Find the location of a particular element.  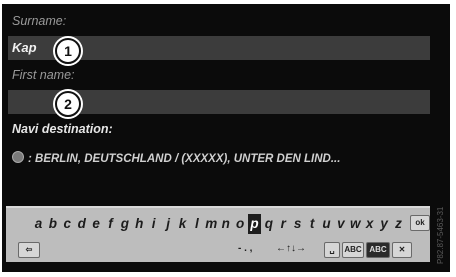

surname-value: Kap is located at coordinates (24, 47).